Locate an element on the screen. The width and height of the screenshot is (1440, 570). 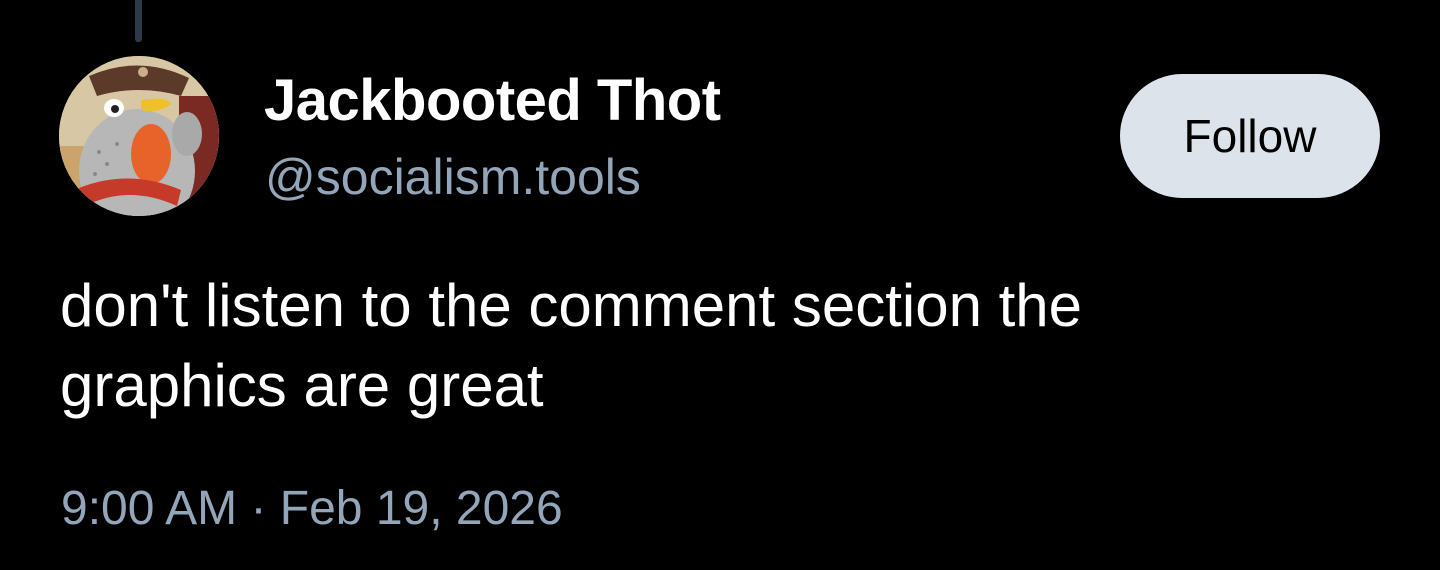
post-time: 9:00 AM is located at coordinates (149, 508).